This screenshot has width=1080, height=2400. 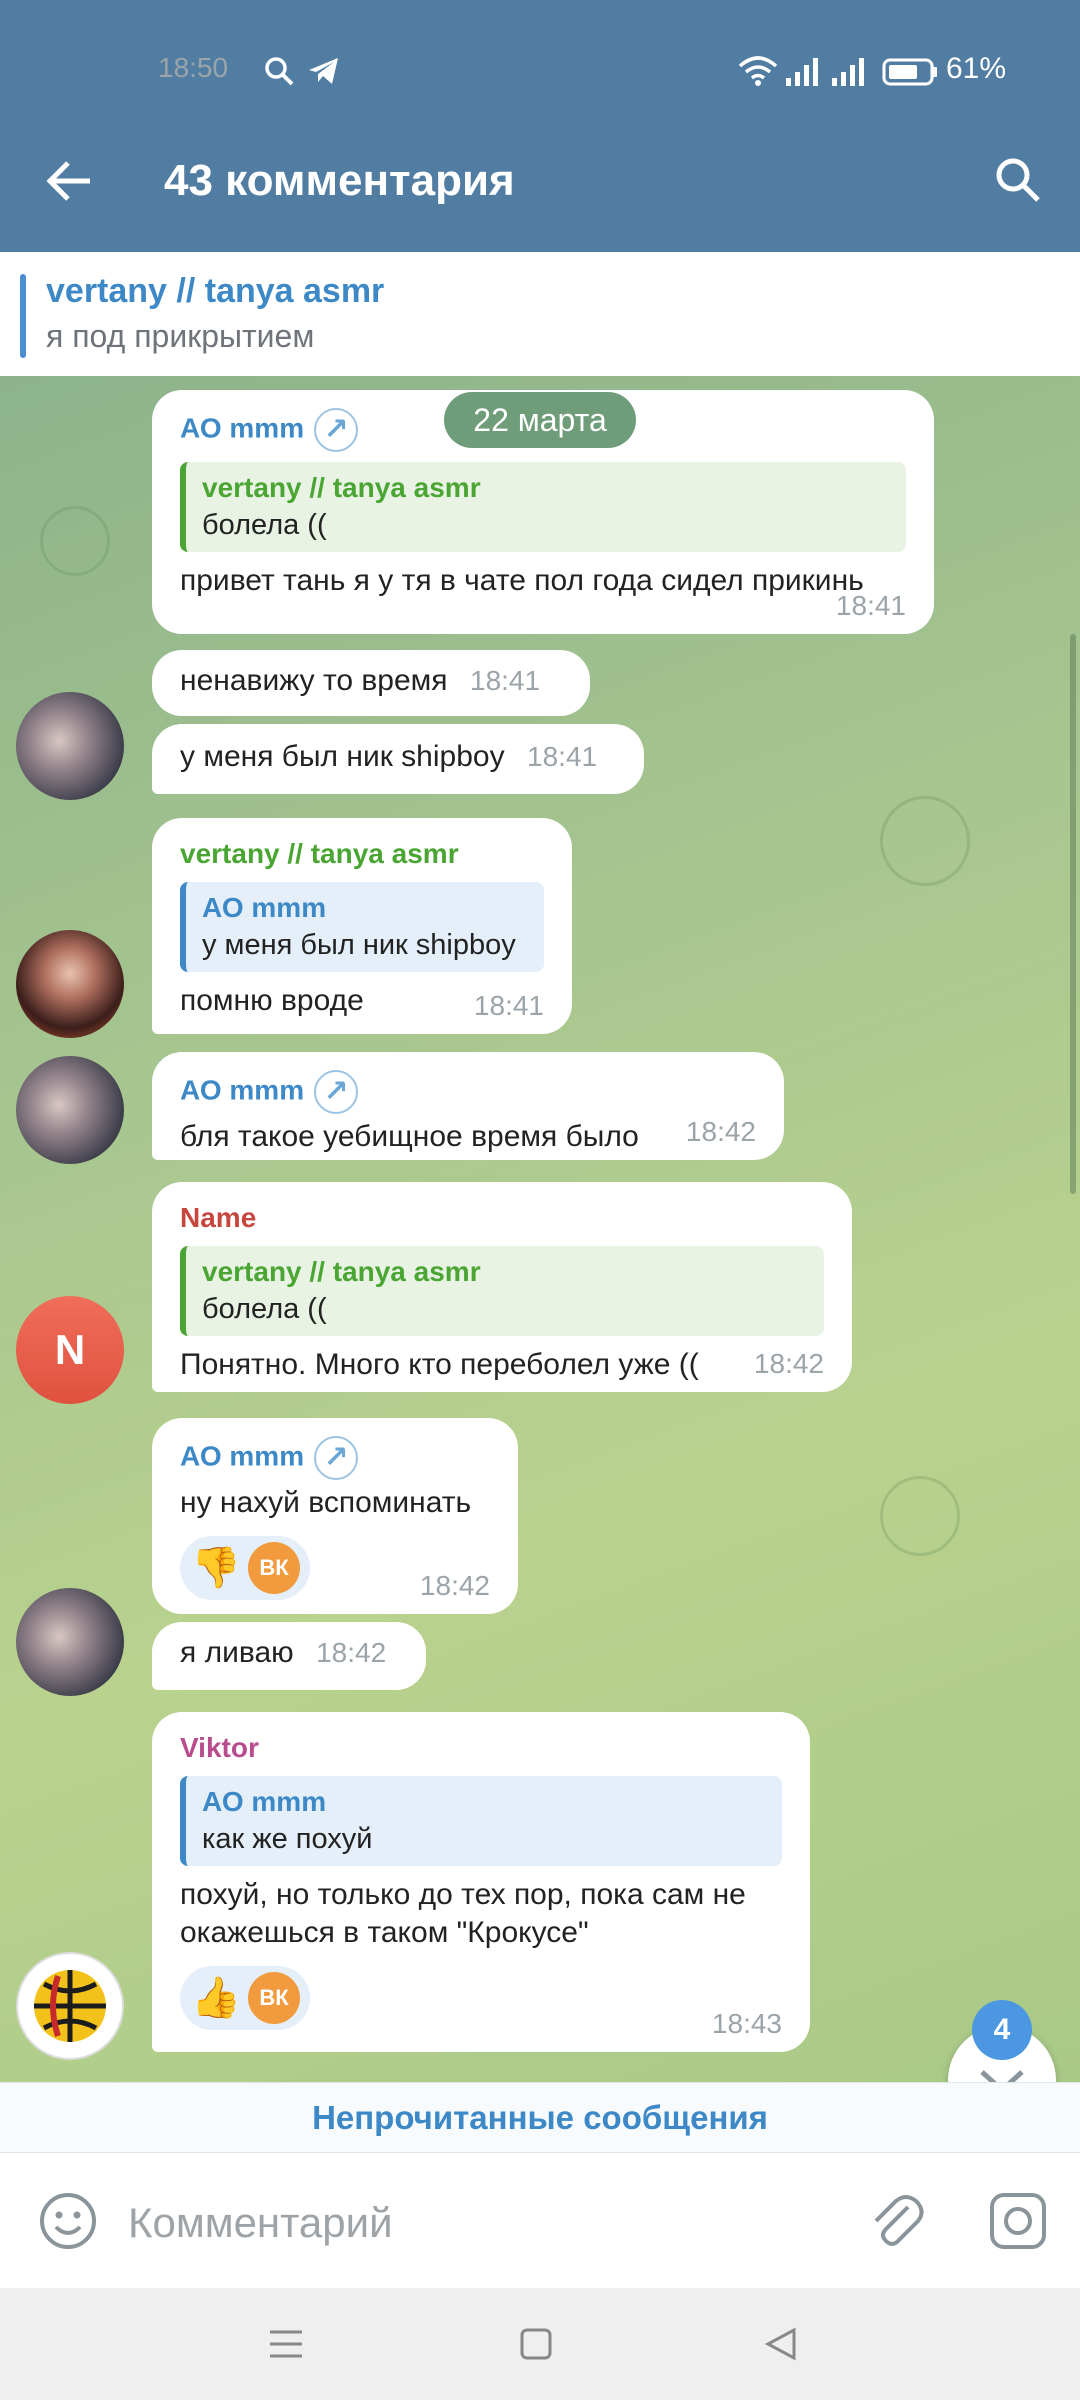 What do you see at coordinates (540, 420) in the screenshot?
I see `date-separator: 22 марта` at bounding box center [540, 420].